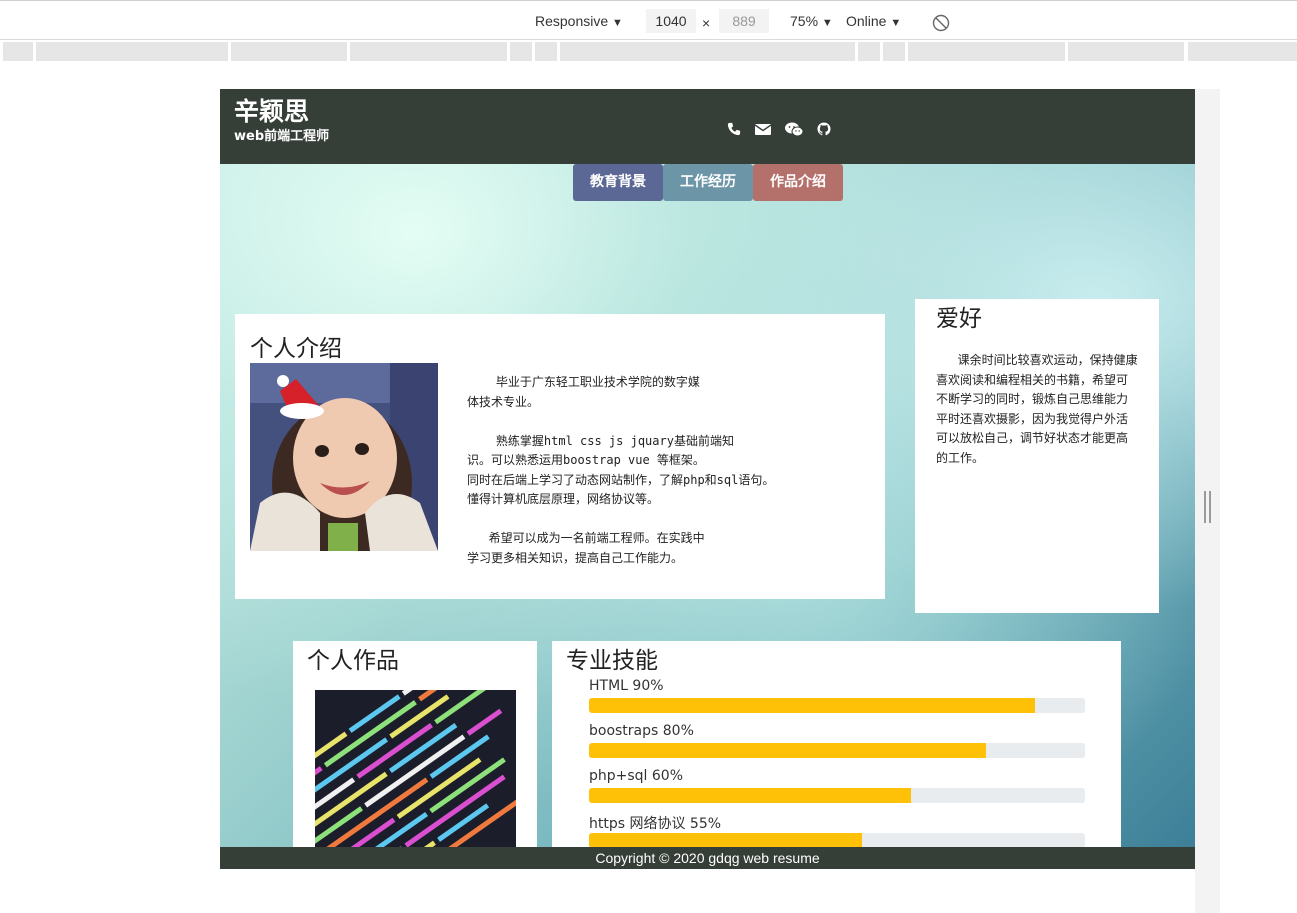 The height and width of the screenshot is (913, 1297). I want to click on zoom-select: 75% ▼, so click(811, 21).